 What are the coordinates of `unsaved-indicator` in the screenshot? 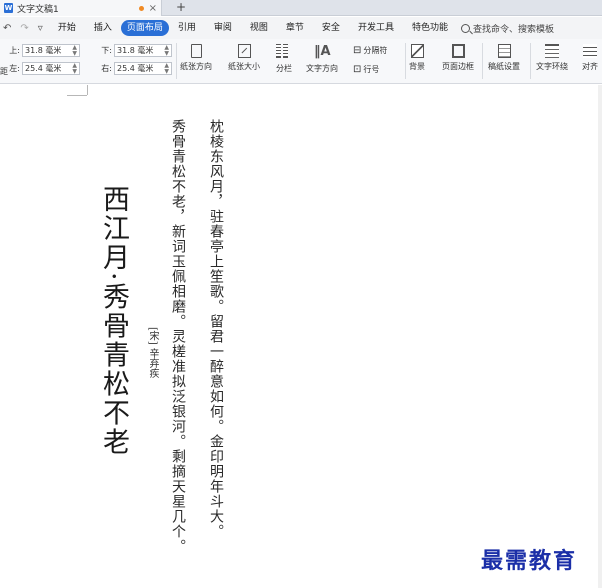 It's located at (141, 8).